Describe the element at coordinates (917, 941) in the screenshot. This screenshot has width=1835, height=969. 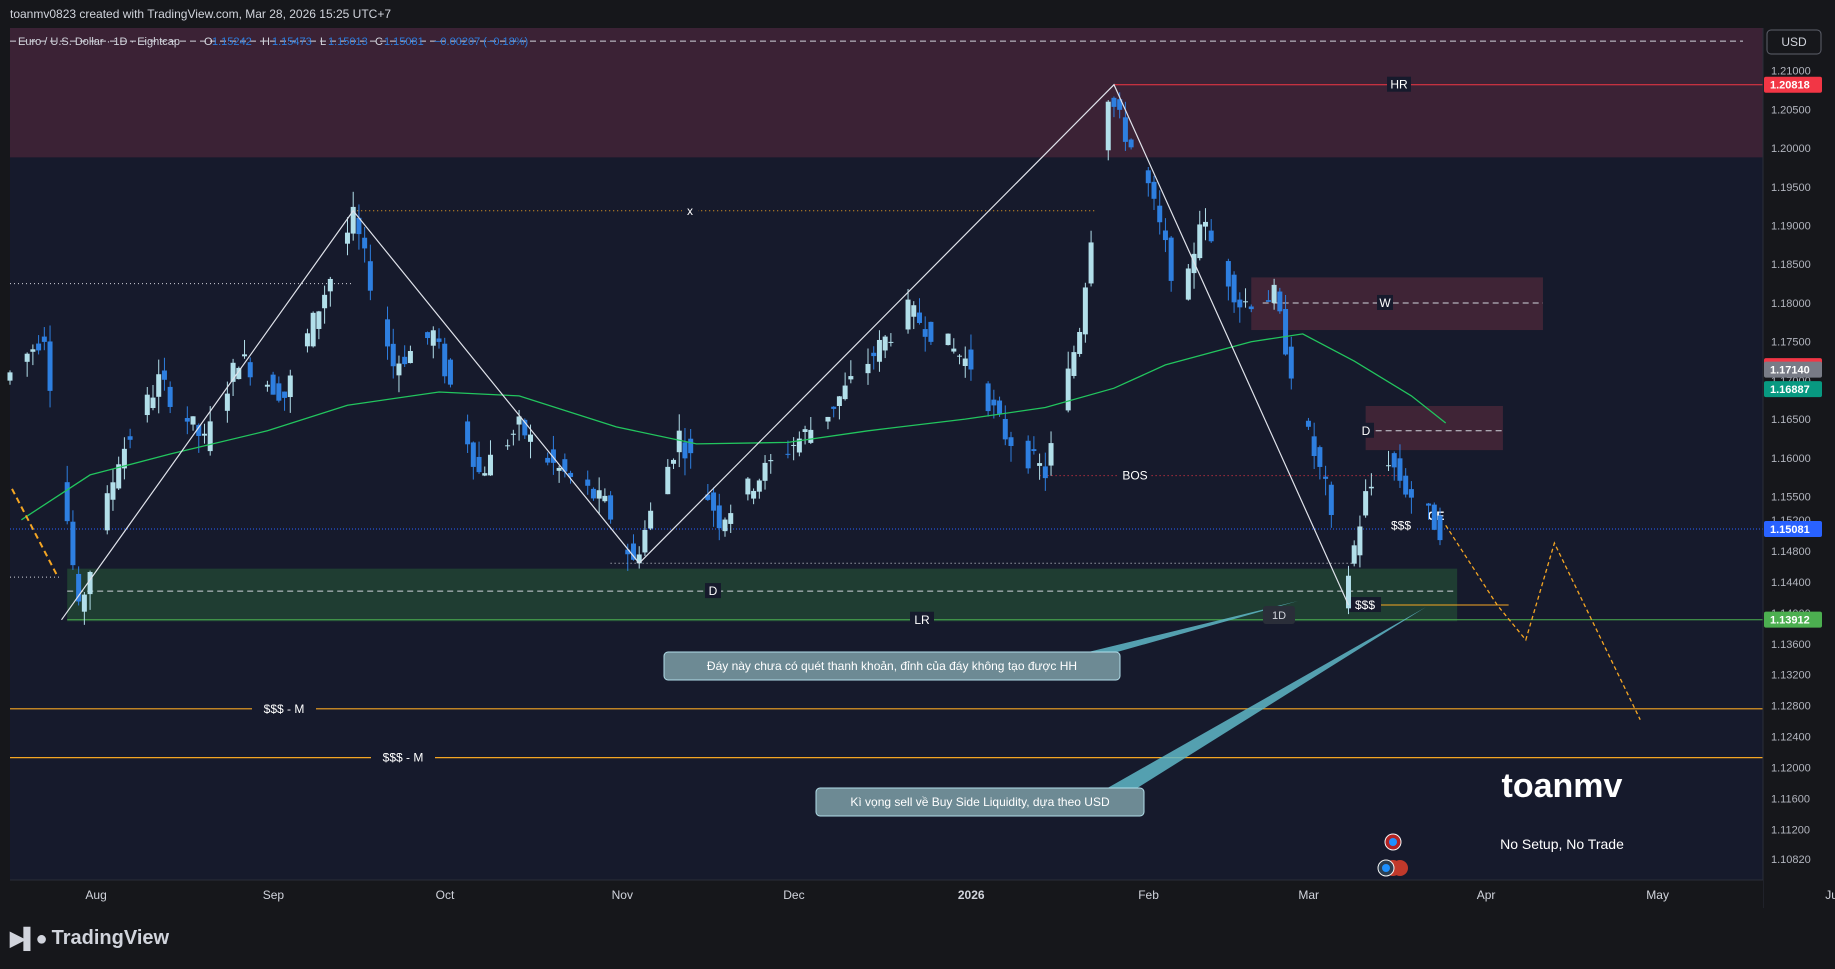
I see `footer-bar` at that location.